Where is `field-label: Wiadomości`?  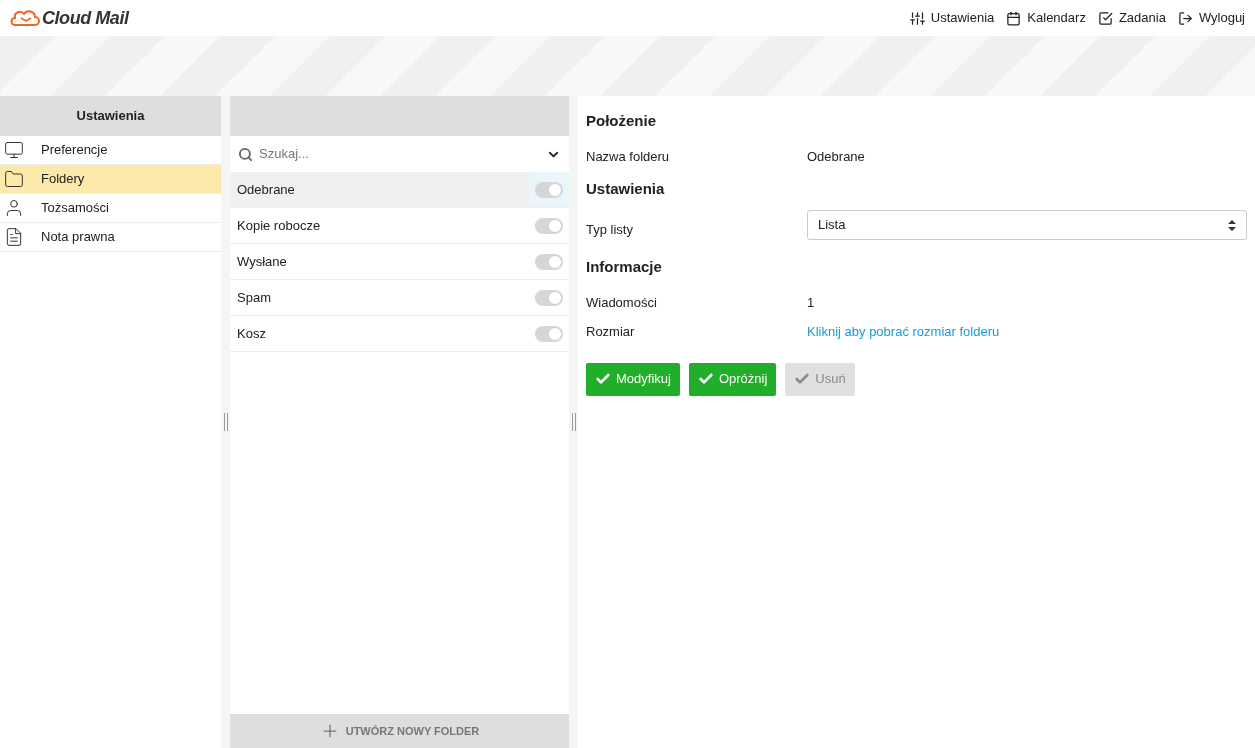
field-label: Wiadomości is located at coordinates (622, 303).